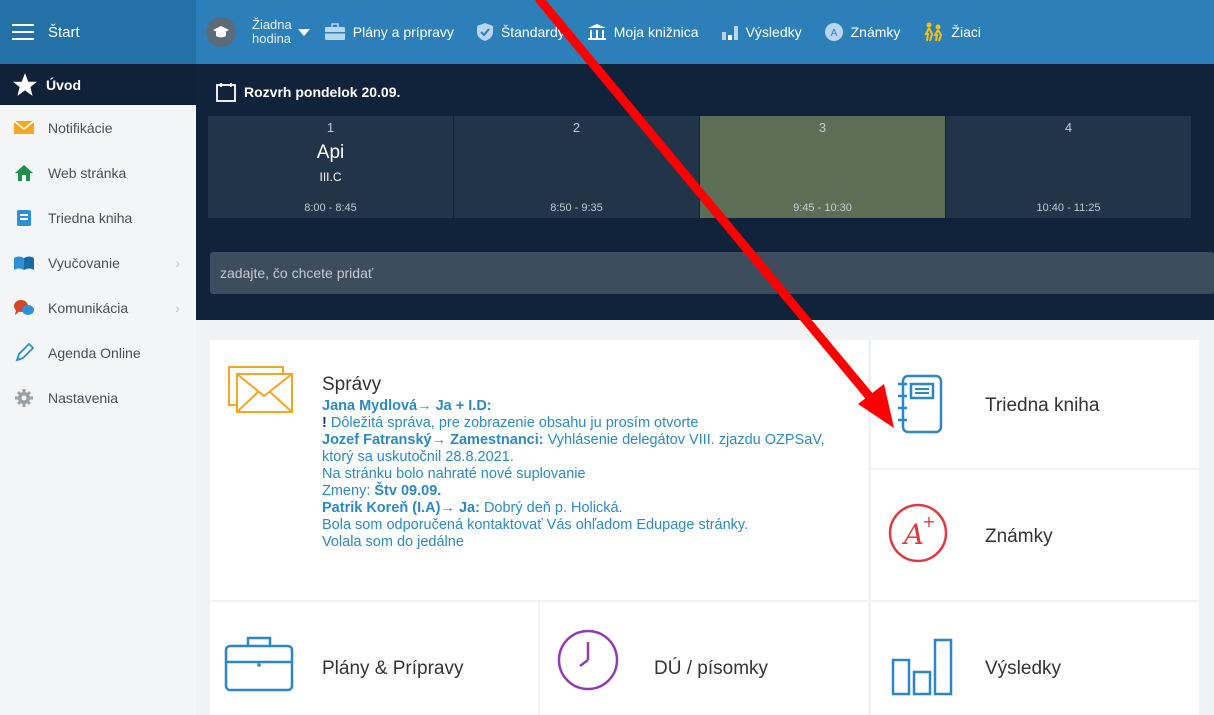 The image size is (1214, 715). What do you see at coordinates (1035, 535) in the screenshot?
I see `tile-znamky: A + Známky` at bounding box center [1035, 535].